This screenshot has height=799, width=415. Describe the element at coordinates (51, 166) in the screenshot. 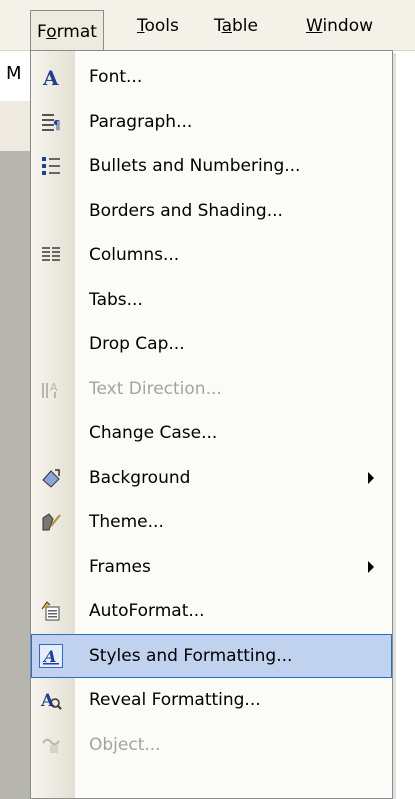

I see `bullets-icon` at that location.